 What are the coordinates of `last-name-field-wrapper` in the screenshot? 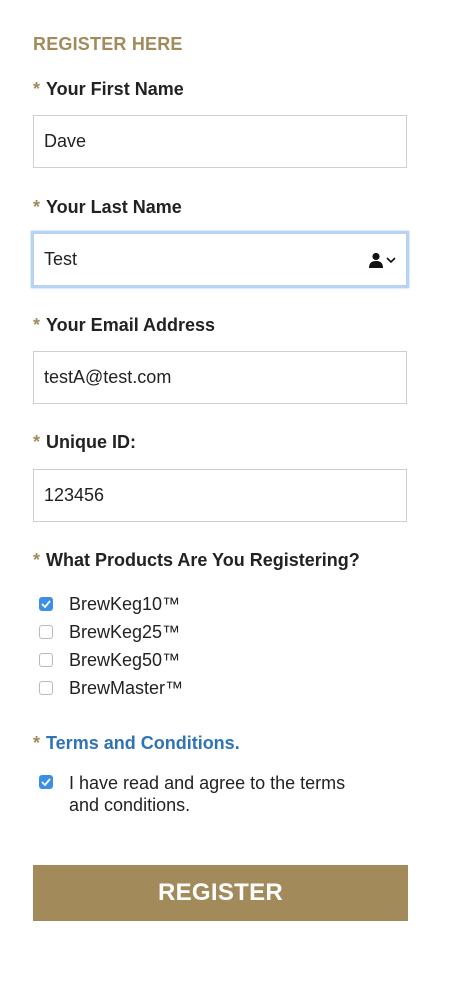 It's located at (220, 259).